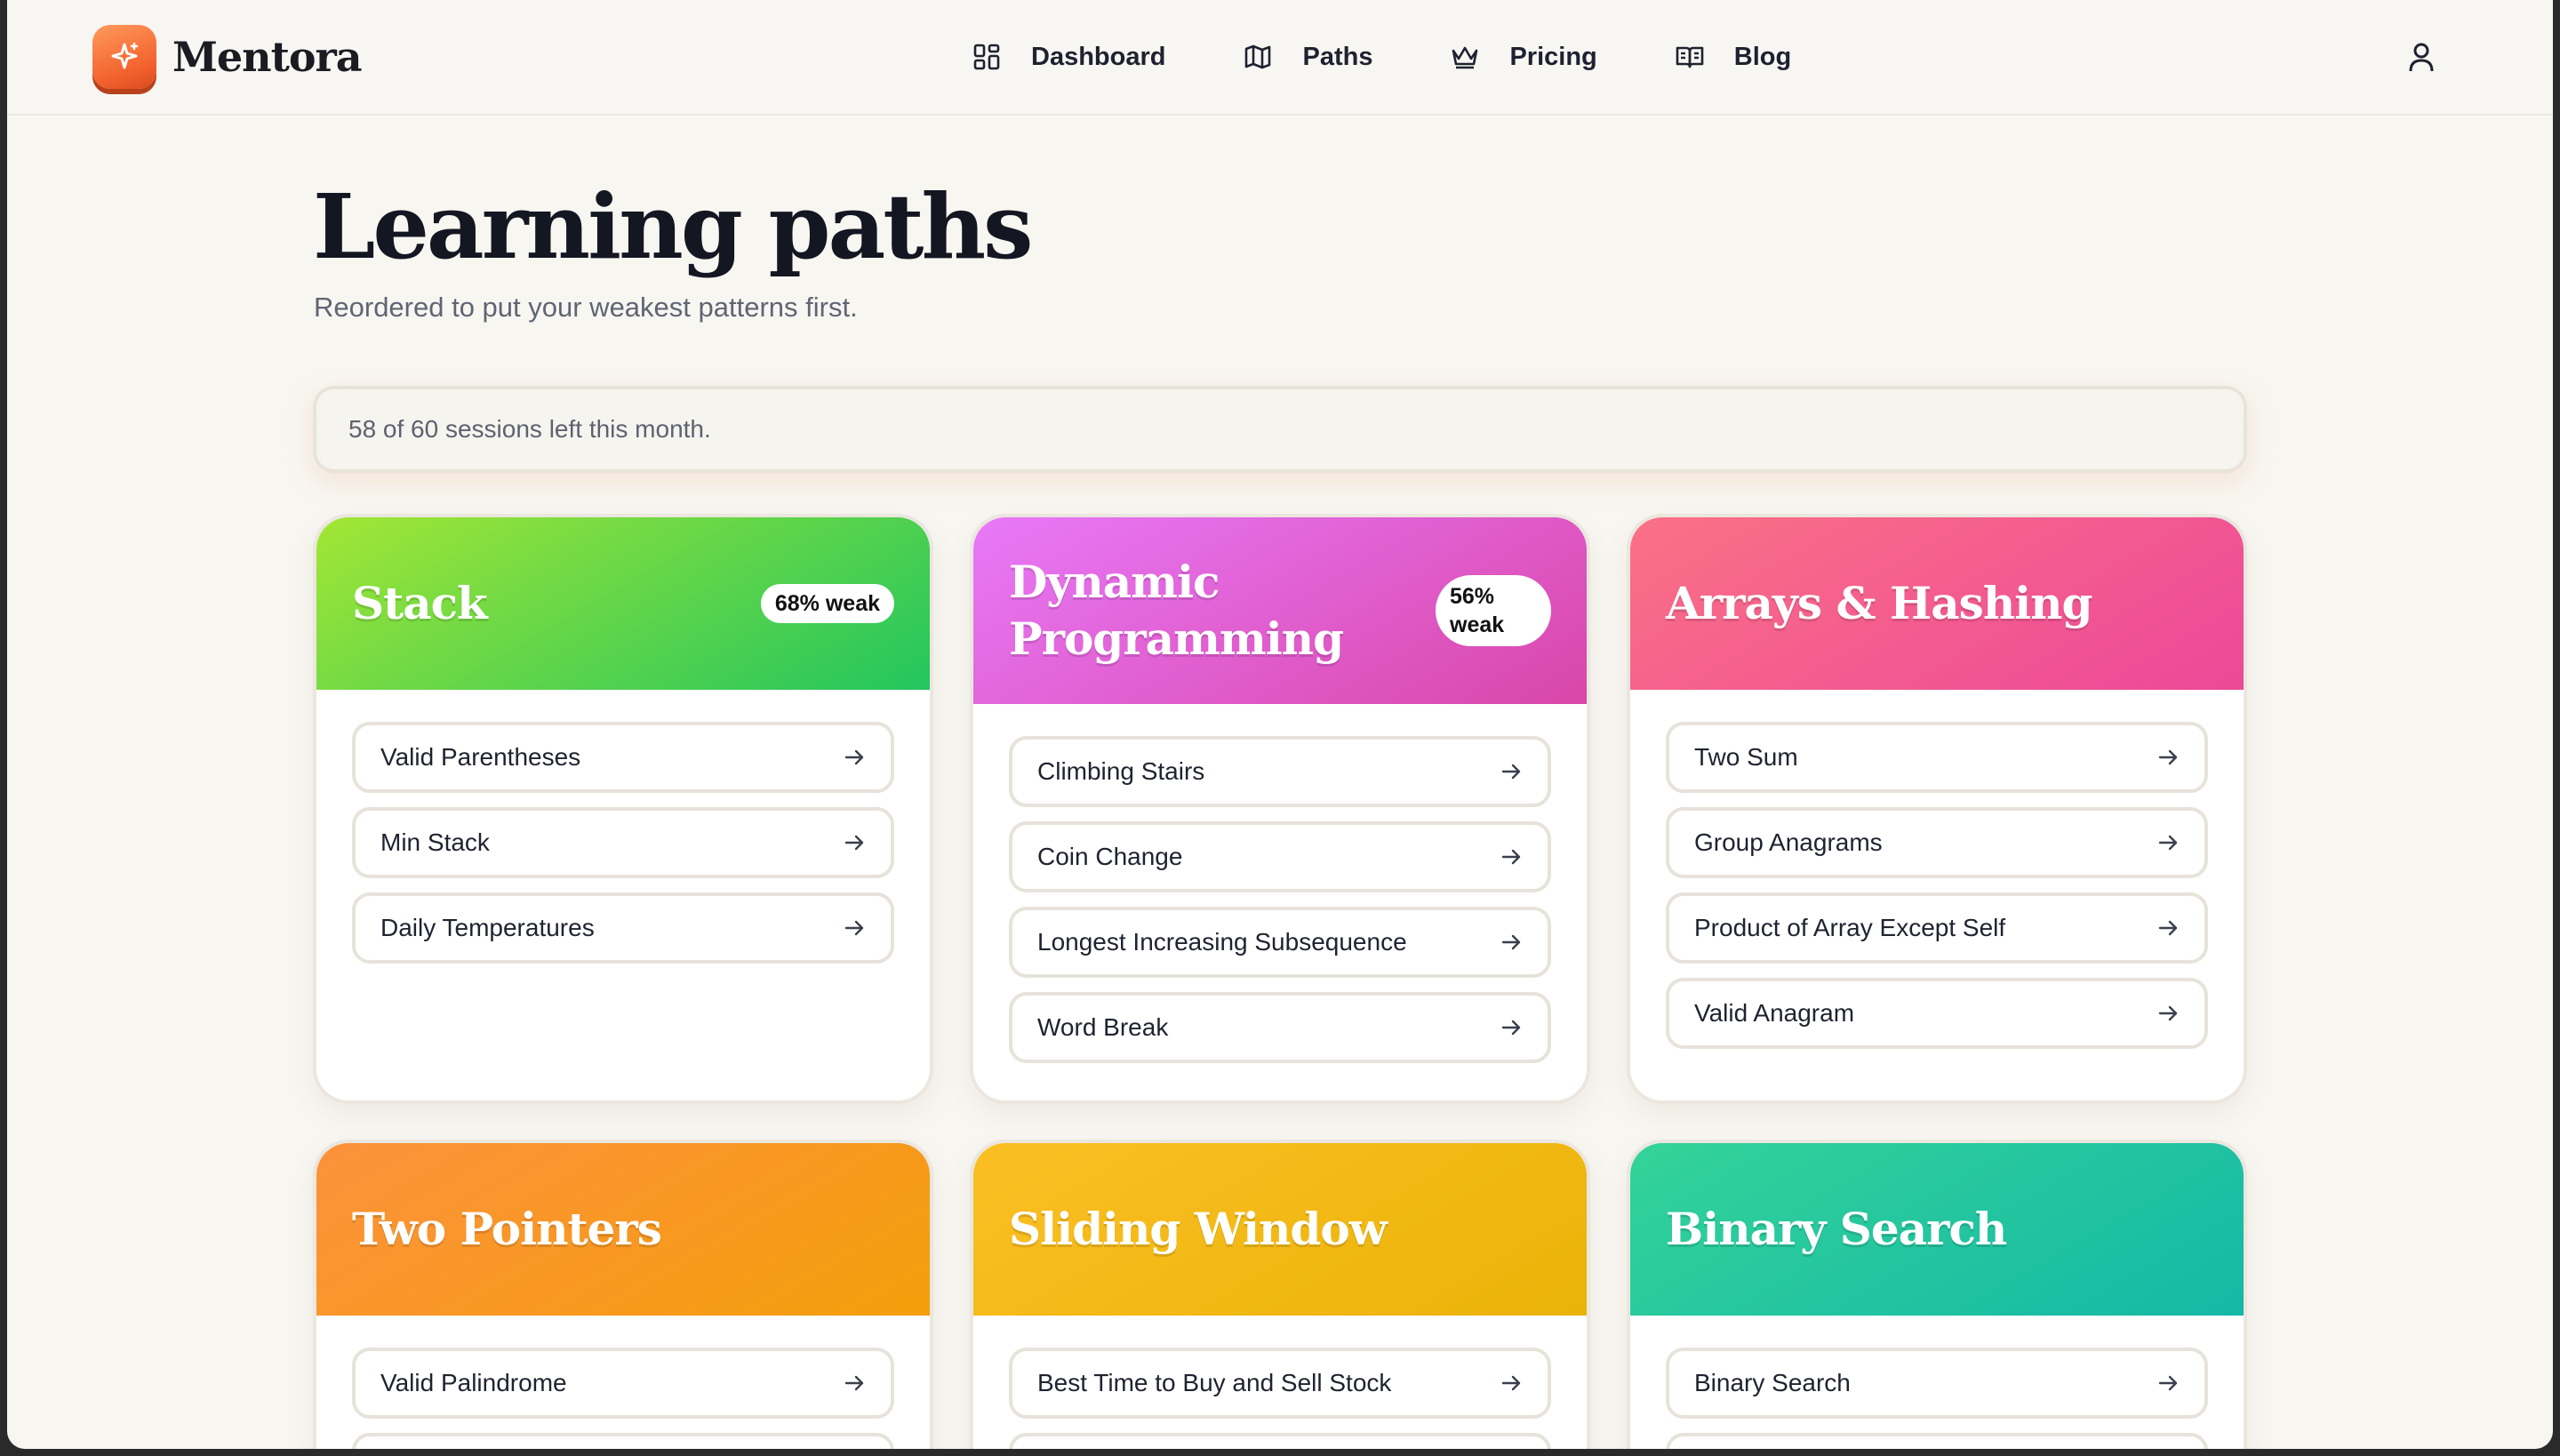  What do you see at coordinates (1746, 757) in the screenshot?
I see `problem-label: Two Sum` at bounding box center [1746, 757].